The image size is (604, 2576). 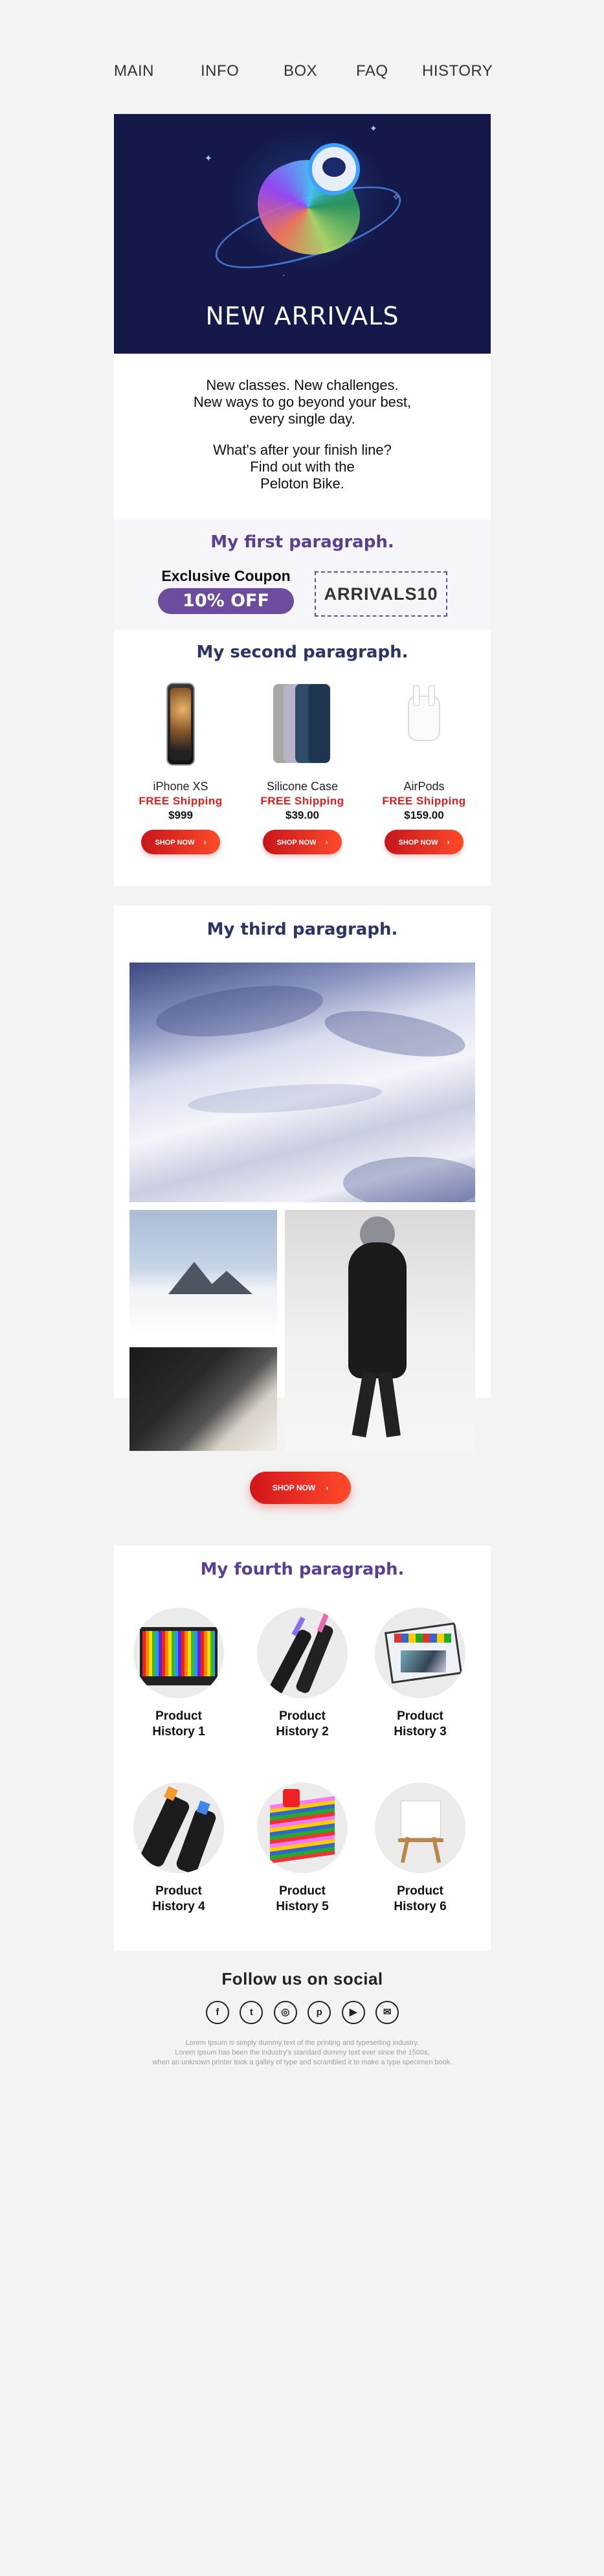 I want to click on intro-line: Find out with the, so click(x=303, y=467).